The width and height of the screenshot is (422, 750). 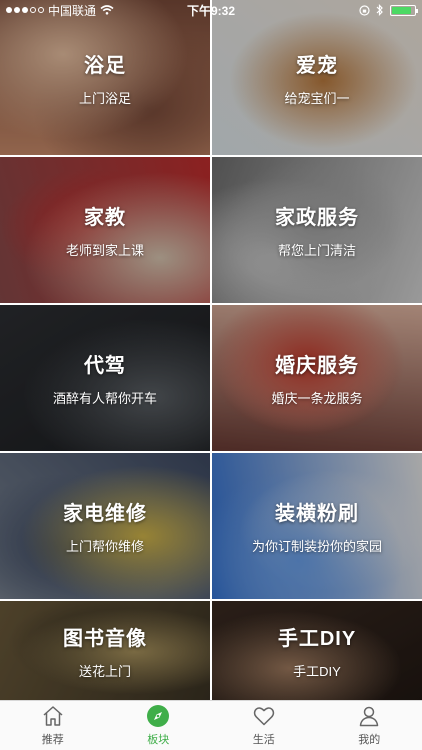 What do you see at coordinates (317, 398) in the screenshot?
I see `tile-subtitle: 婚庆一条龙服务` at bounding box center [317, 398].